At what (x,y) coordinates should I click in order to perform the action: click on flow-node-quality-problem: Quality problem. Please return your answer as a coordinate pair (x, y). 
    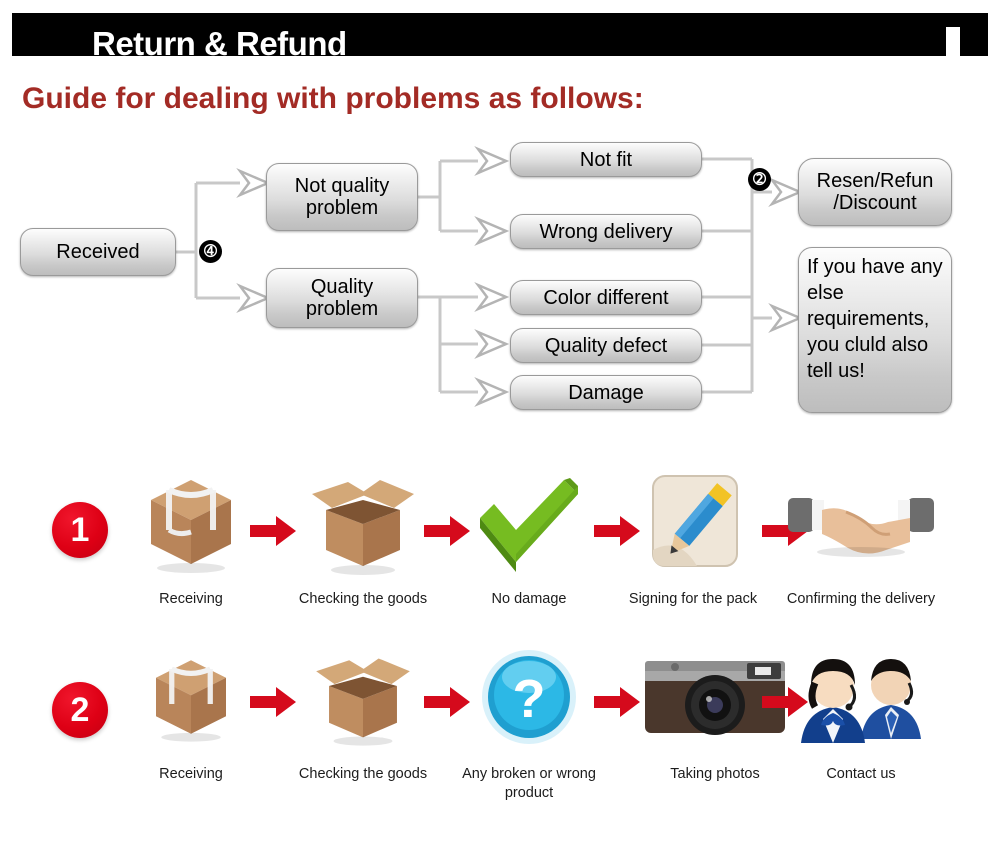
    Looking at the image, I should click on (342, 298).